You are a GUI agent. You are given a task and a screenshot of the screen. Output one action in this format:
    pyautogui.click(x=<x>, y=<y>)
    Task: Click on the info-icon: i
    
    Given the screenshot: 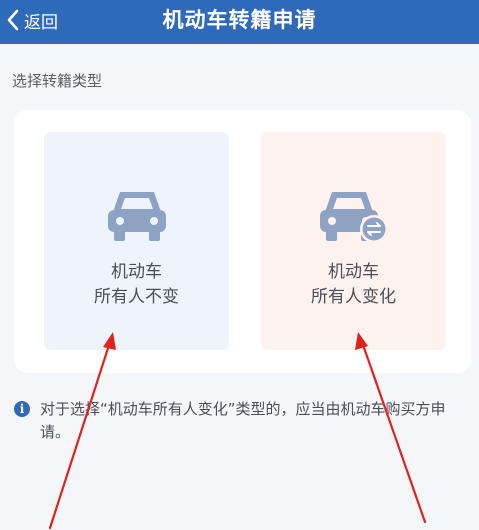 What is the action you would take?
    pyautogui.click(x=22, y=409)
    